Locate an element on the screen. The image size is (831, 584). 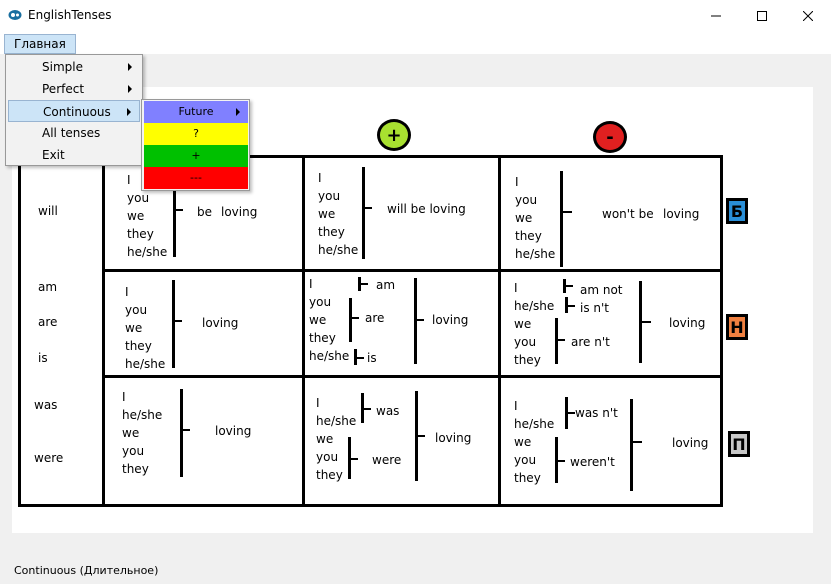
past-plus-was: was is located at coordinates (388, 411).